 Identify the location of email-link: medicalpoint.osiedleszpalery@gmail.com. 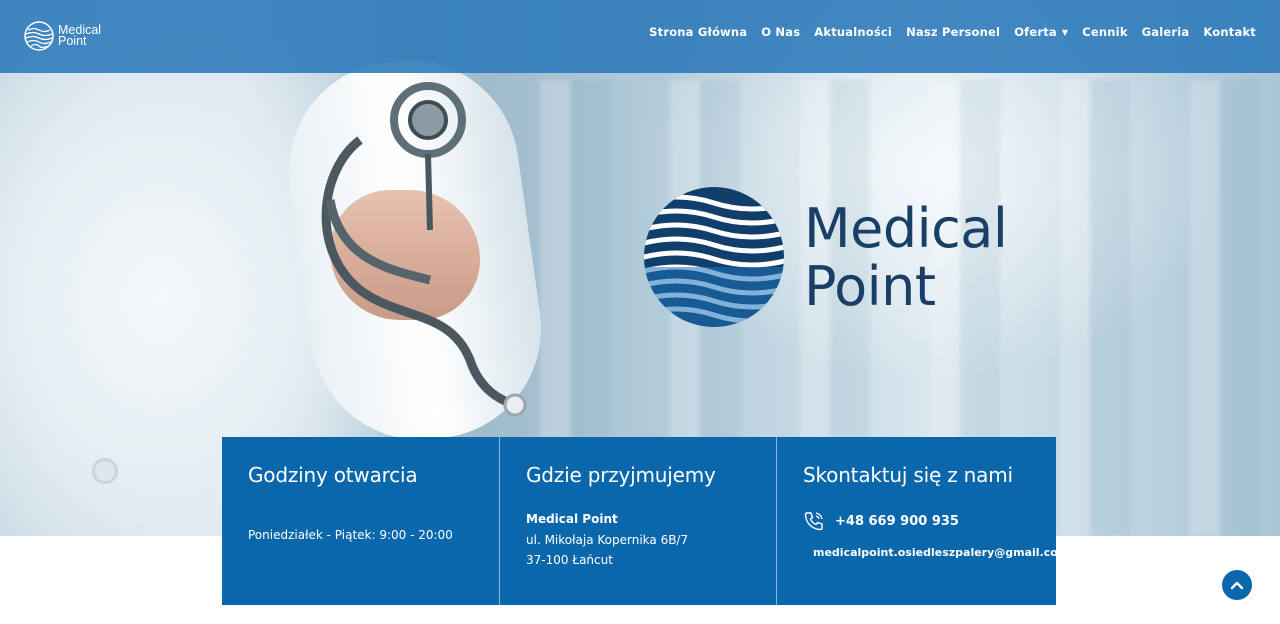
(936, 552).